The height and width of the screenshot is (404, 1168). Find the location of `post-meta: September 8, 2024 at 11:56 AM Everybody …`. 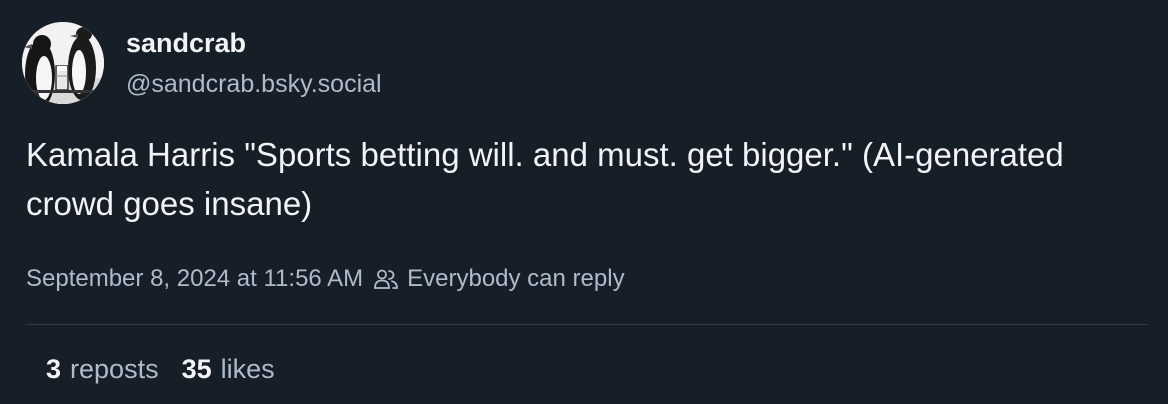

post-meta: September 8, 2024 at 11:56 AM Everybody … is located at coordinates (325, 279).